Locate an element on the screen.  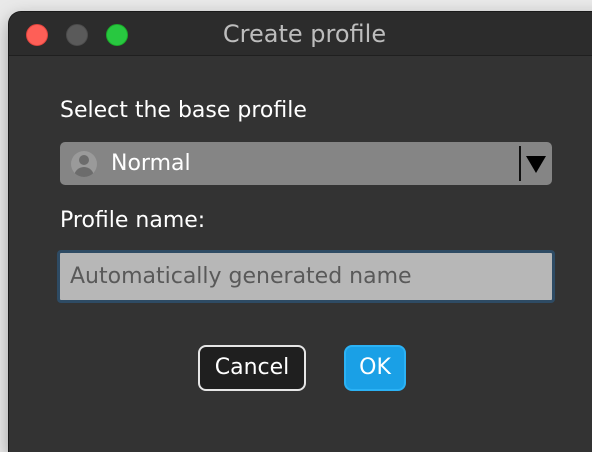
profile-name-input is located at coordinates (306, 276).